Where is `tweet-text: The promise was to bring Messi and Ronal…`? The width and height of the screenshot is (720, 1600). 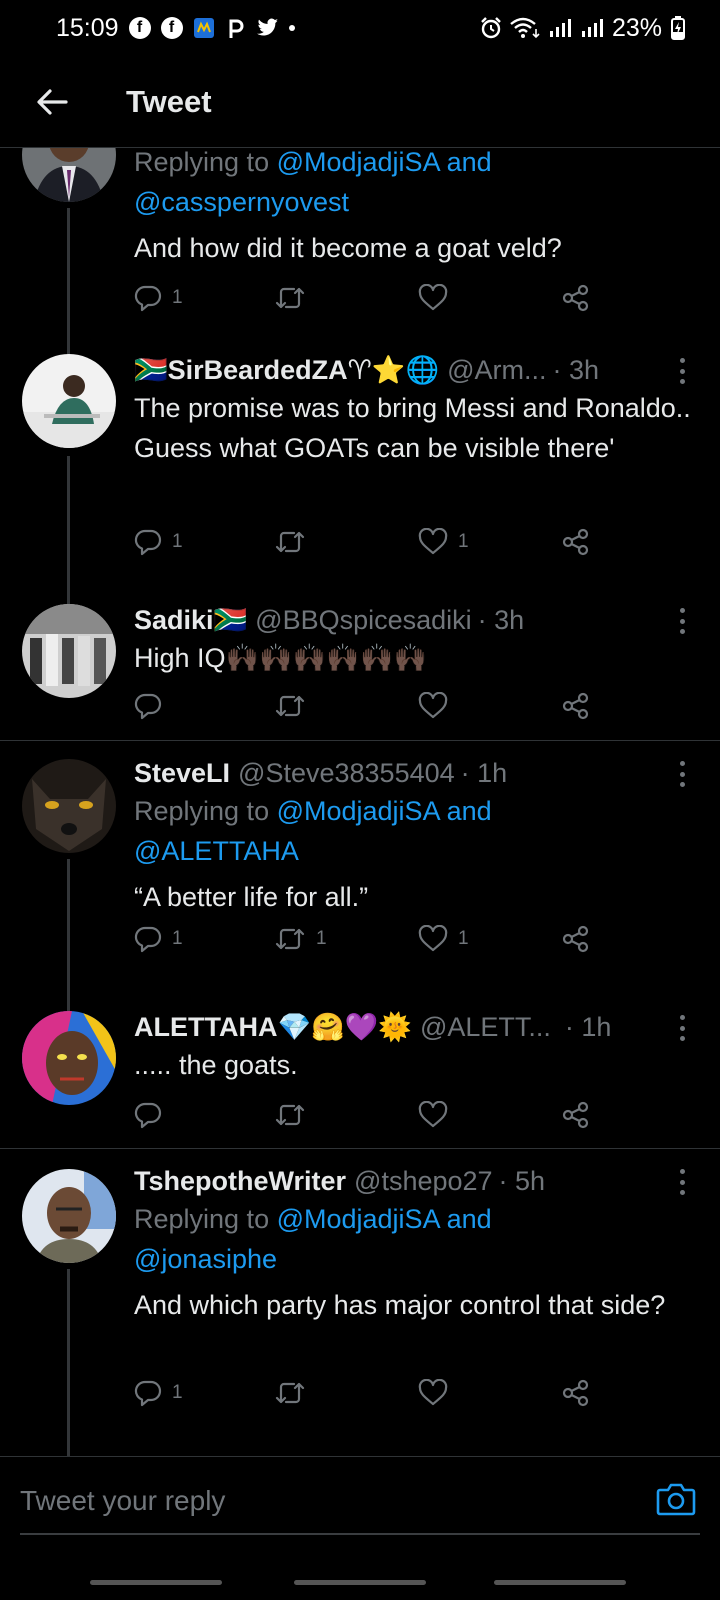 tweet-text: The promise was to bring Messi and Ronal… is located at coordinates (412, 428).